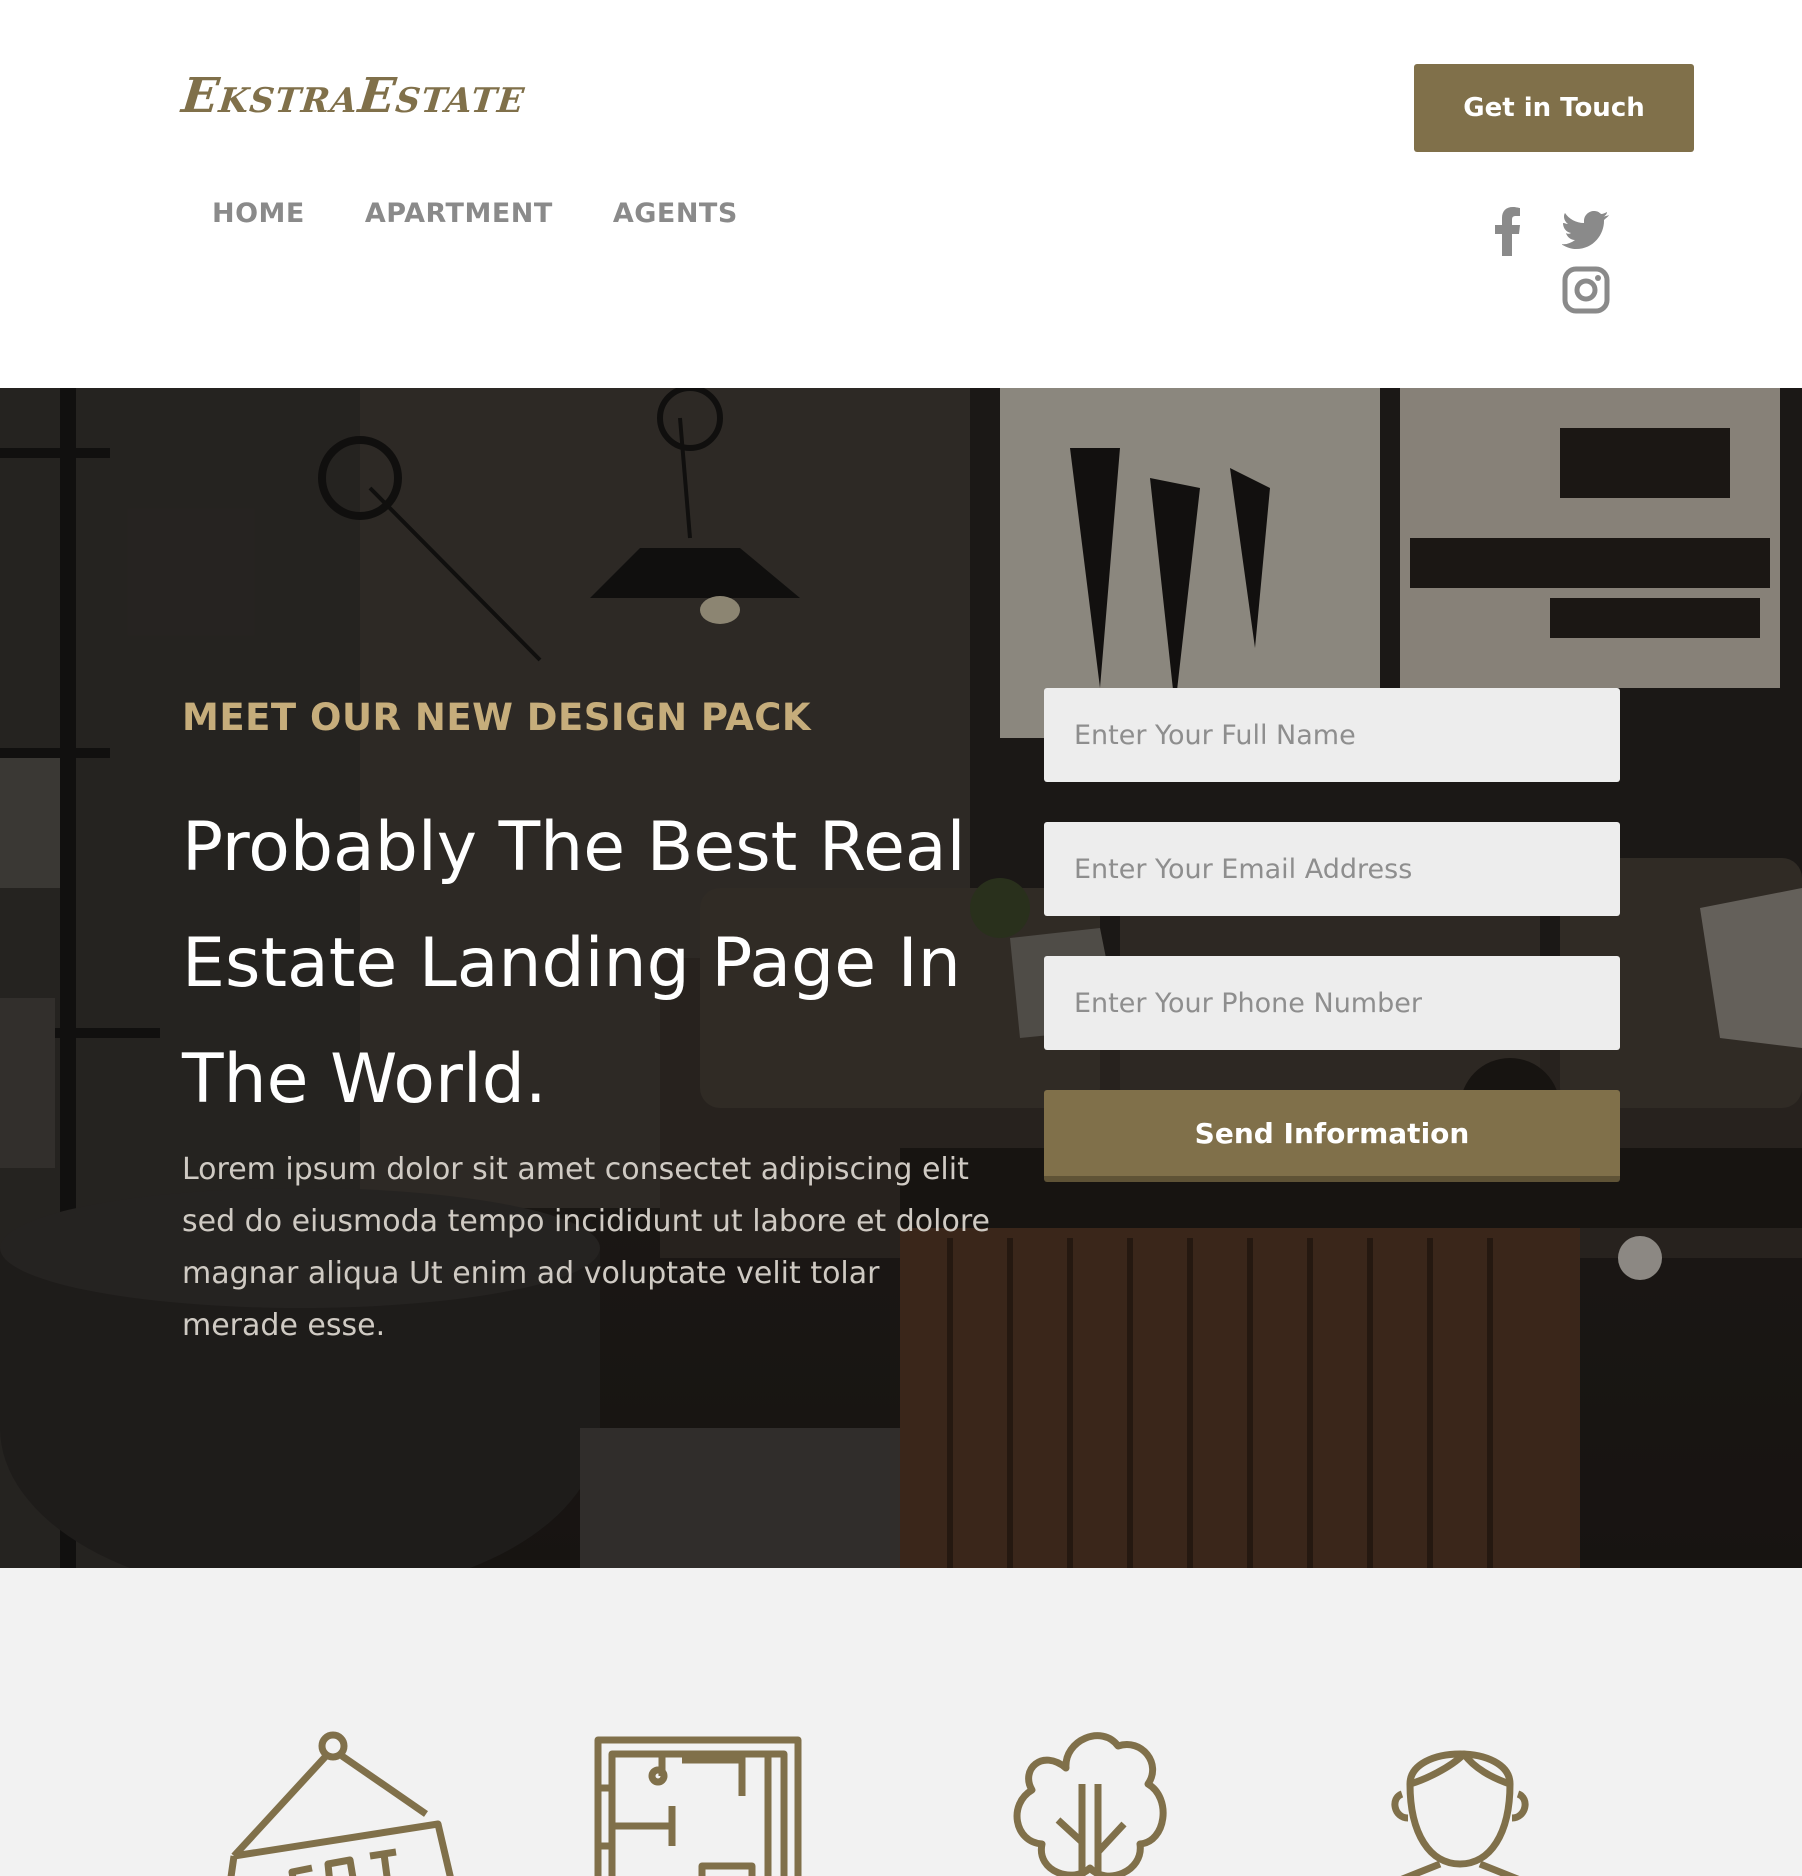  I want to click on agent-icon, so click(1460, 1813).